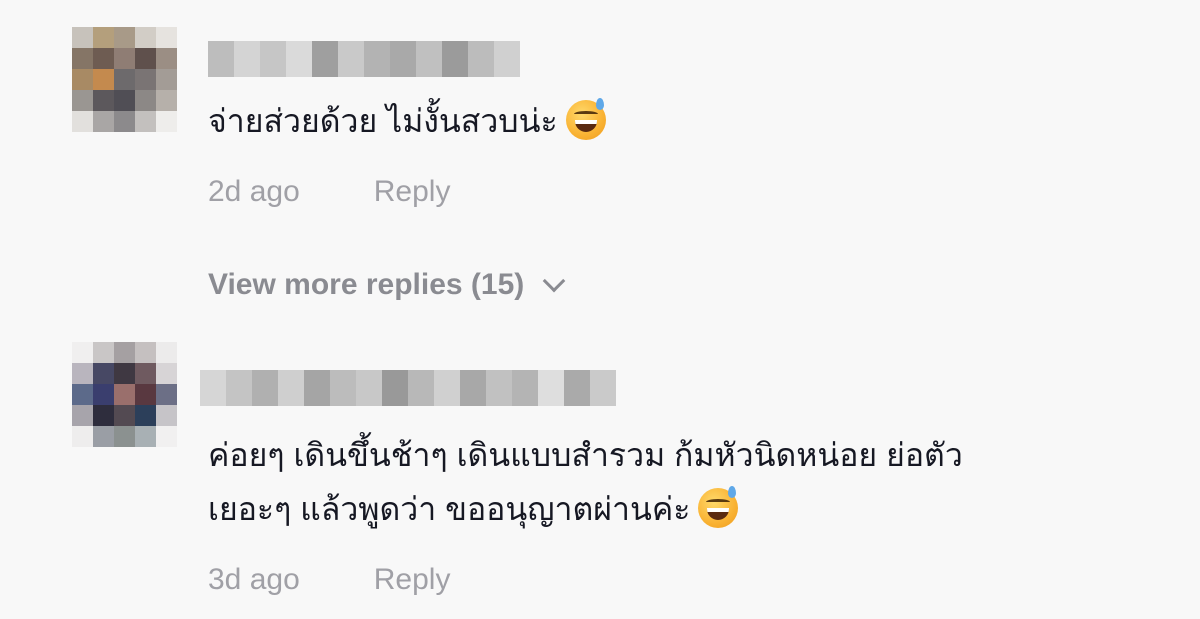 This screenshot has height=619, width=1200. What do you see at coordinates (554, 281) in the screenshot?
I see `chevron-down-icon` at bounding box center [554, 281].